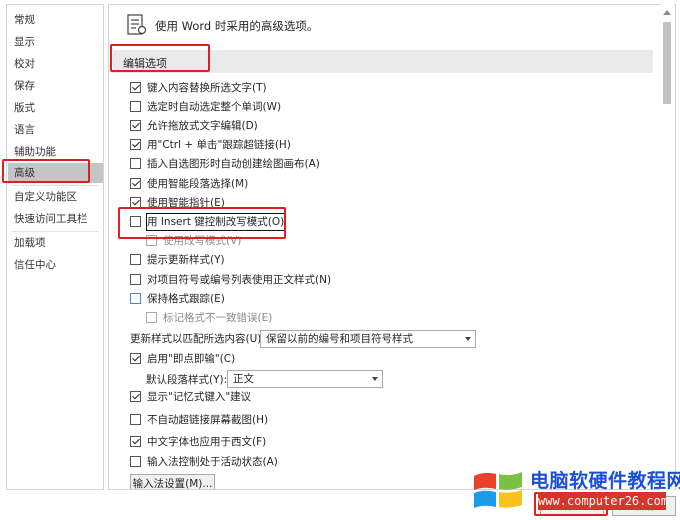 The width and height of the screenshot is (680, 520). I want to click on style-update-dropdown: 保留以前的编号和项目符号样式, so click(368, 339).